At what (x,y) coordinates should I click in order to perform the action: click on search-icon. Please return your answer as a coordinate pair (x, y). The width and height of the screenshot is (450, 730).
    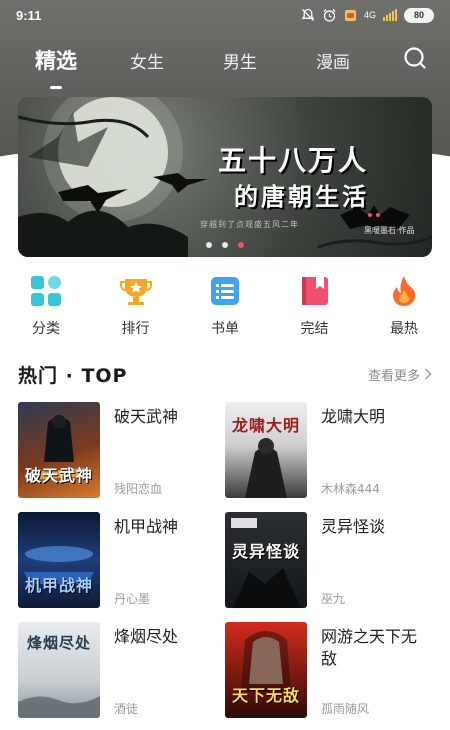
    Looking at the image, I should click on (415, 58).